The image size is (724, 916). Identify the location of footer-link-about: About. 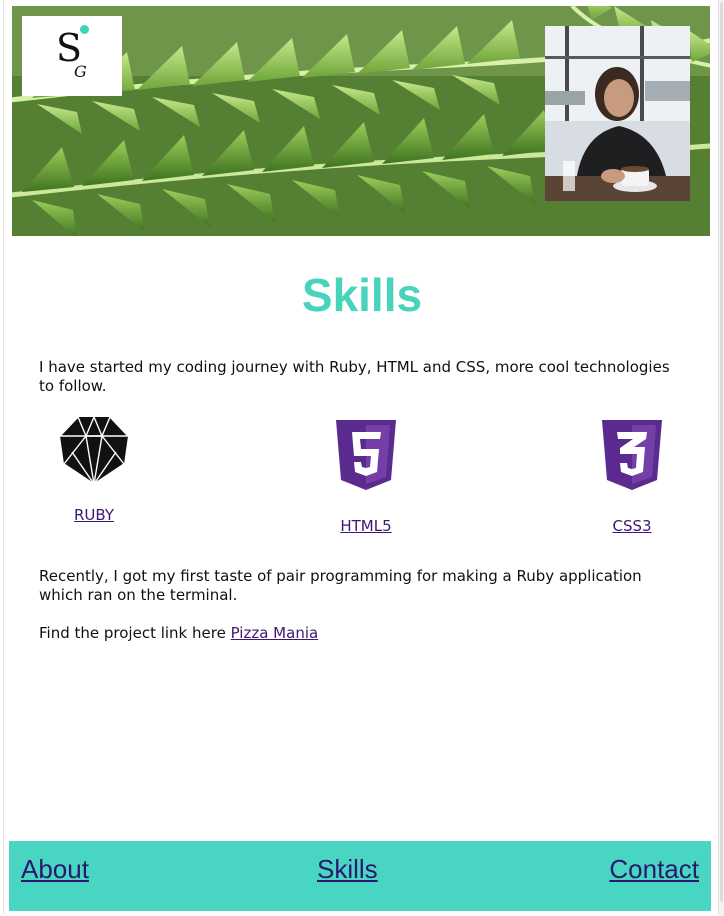
(55, 869).